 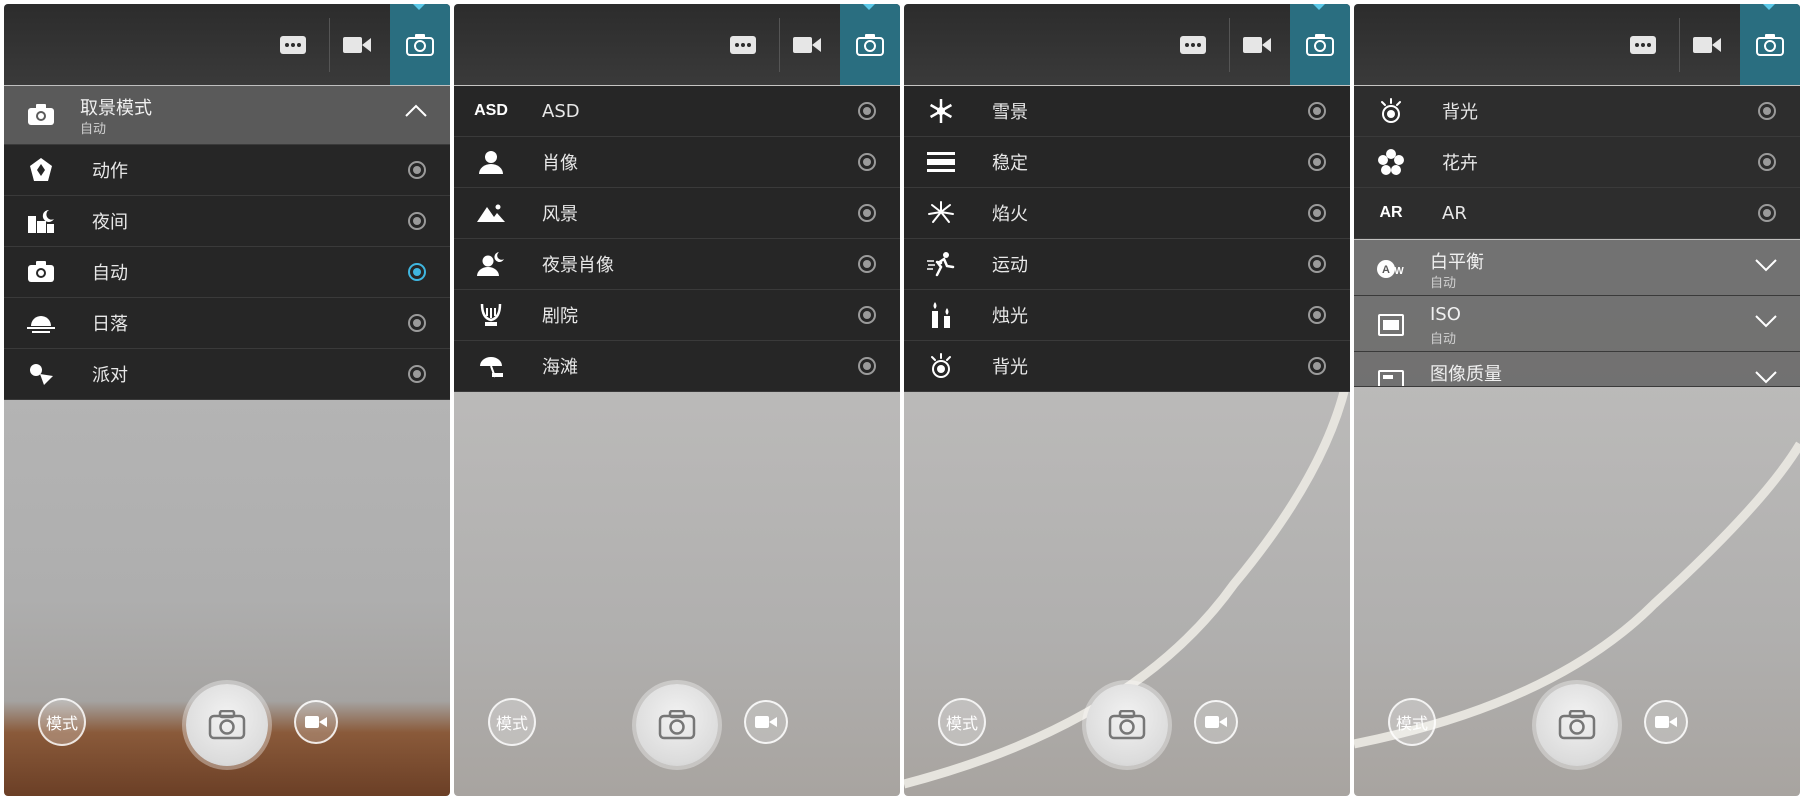 I want to click on steady-icon, so click(x=941, y=162).